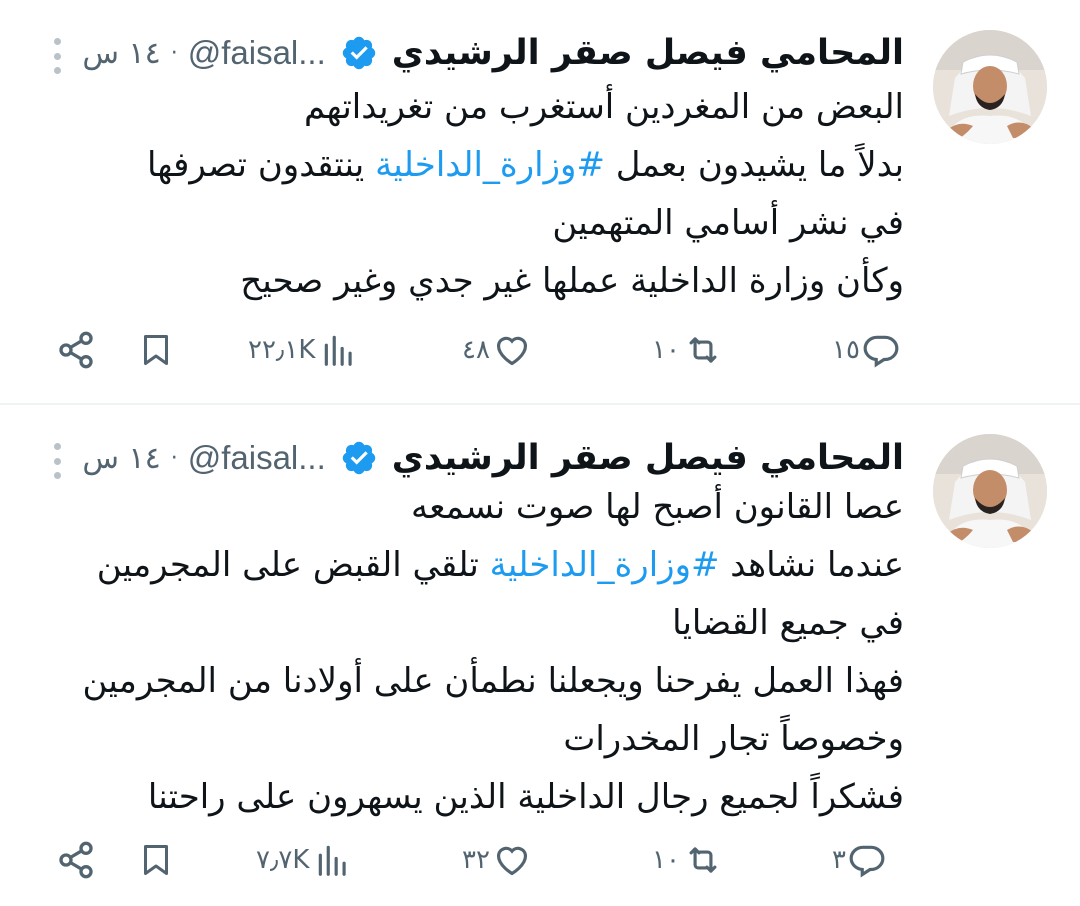 Image resolution: width=1080 pixels, height=906 pixels. What do you see at coordinates (476, 350) in the screenshot?
I see `like-count: ٤٨` at bounding box center [476, 350].